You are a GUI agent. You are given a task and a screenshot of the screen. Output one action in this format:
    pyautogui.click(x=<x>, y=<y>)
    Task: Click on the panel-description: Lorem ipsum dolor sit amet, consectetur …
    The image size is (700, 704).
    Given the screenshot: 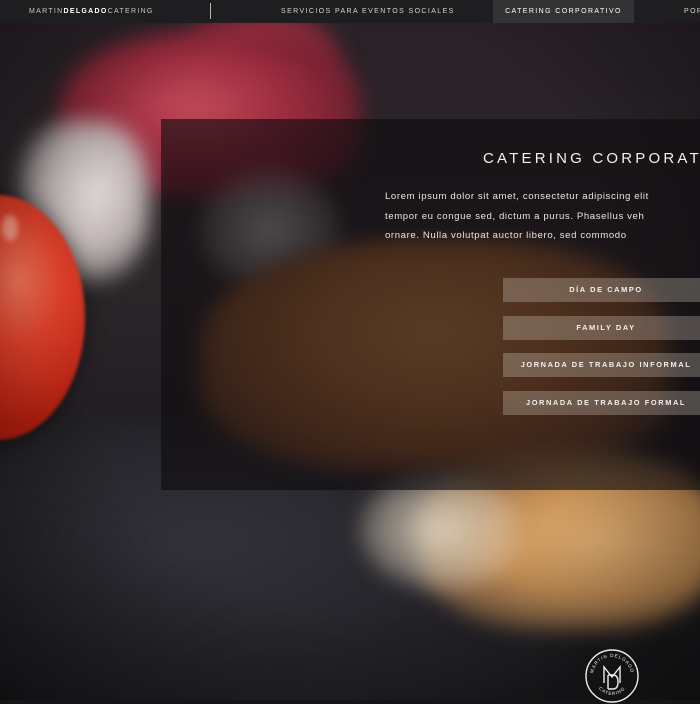 What is the action you would take?
    pyautogui.click(x=542, y=216)
    